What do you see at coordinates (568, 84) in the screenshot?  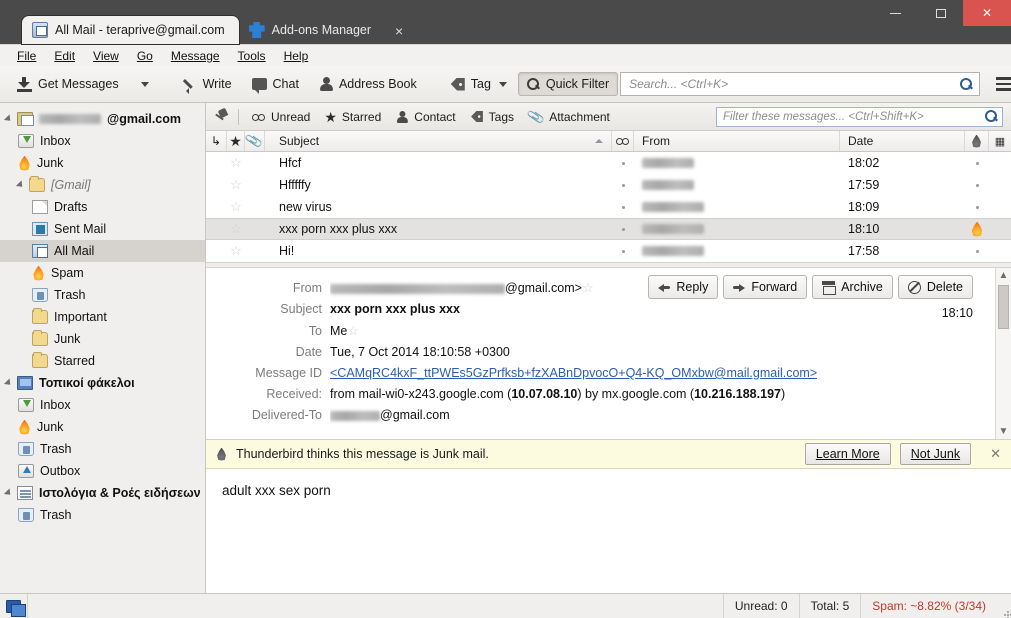 I see `quick-filter-button: Quick Filter` at bounding box center [568, 84].